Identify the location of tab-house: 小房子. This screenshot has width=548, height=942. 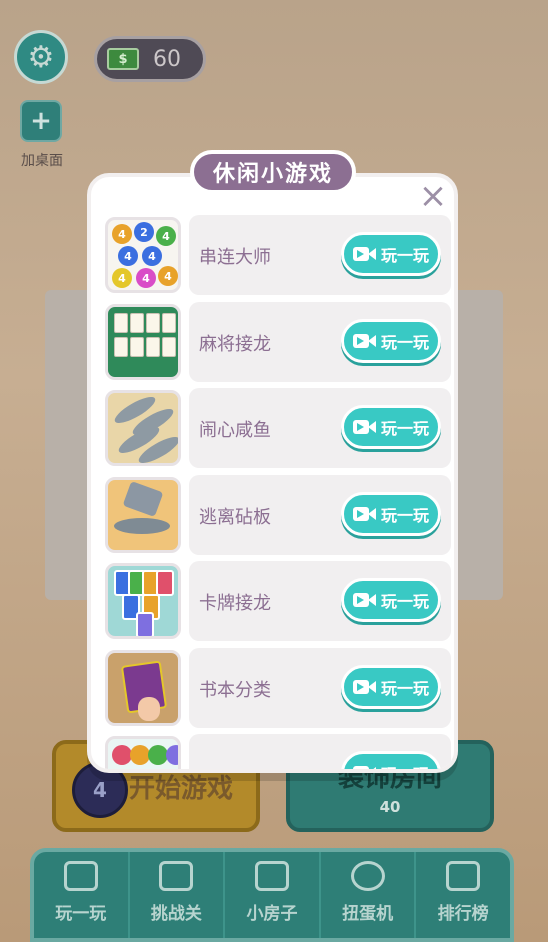
(273, 895).